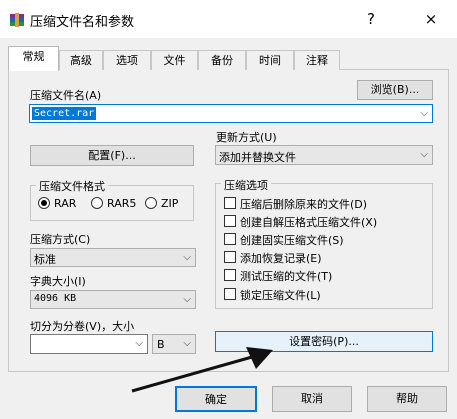  I want to click on checkbox-create-sfx, so click(230, 221).